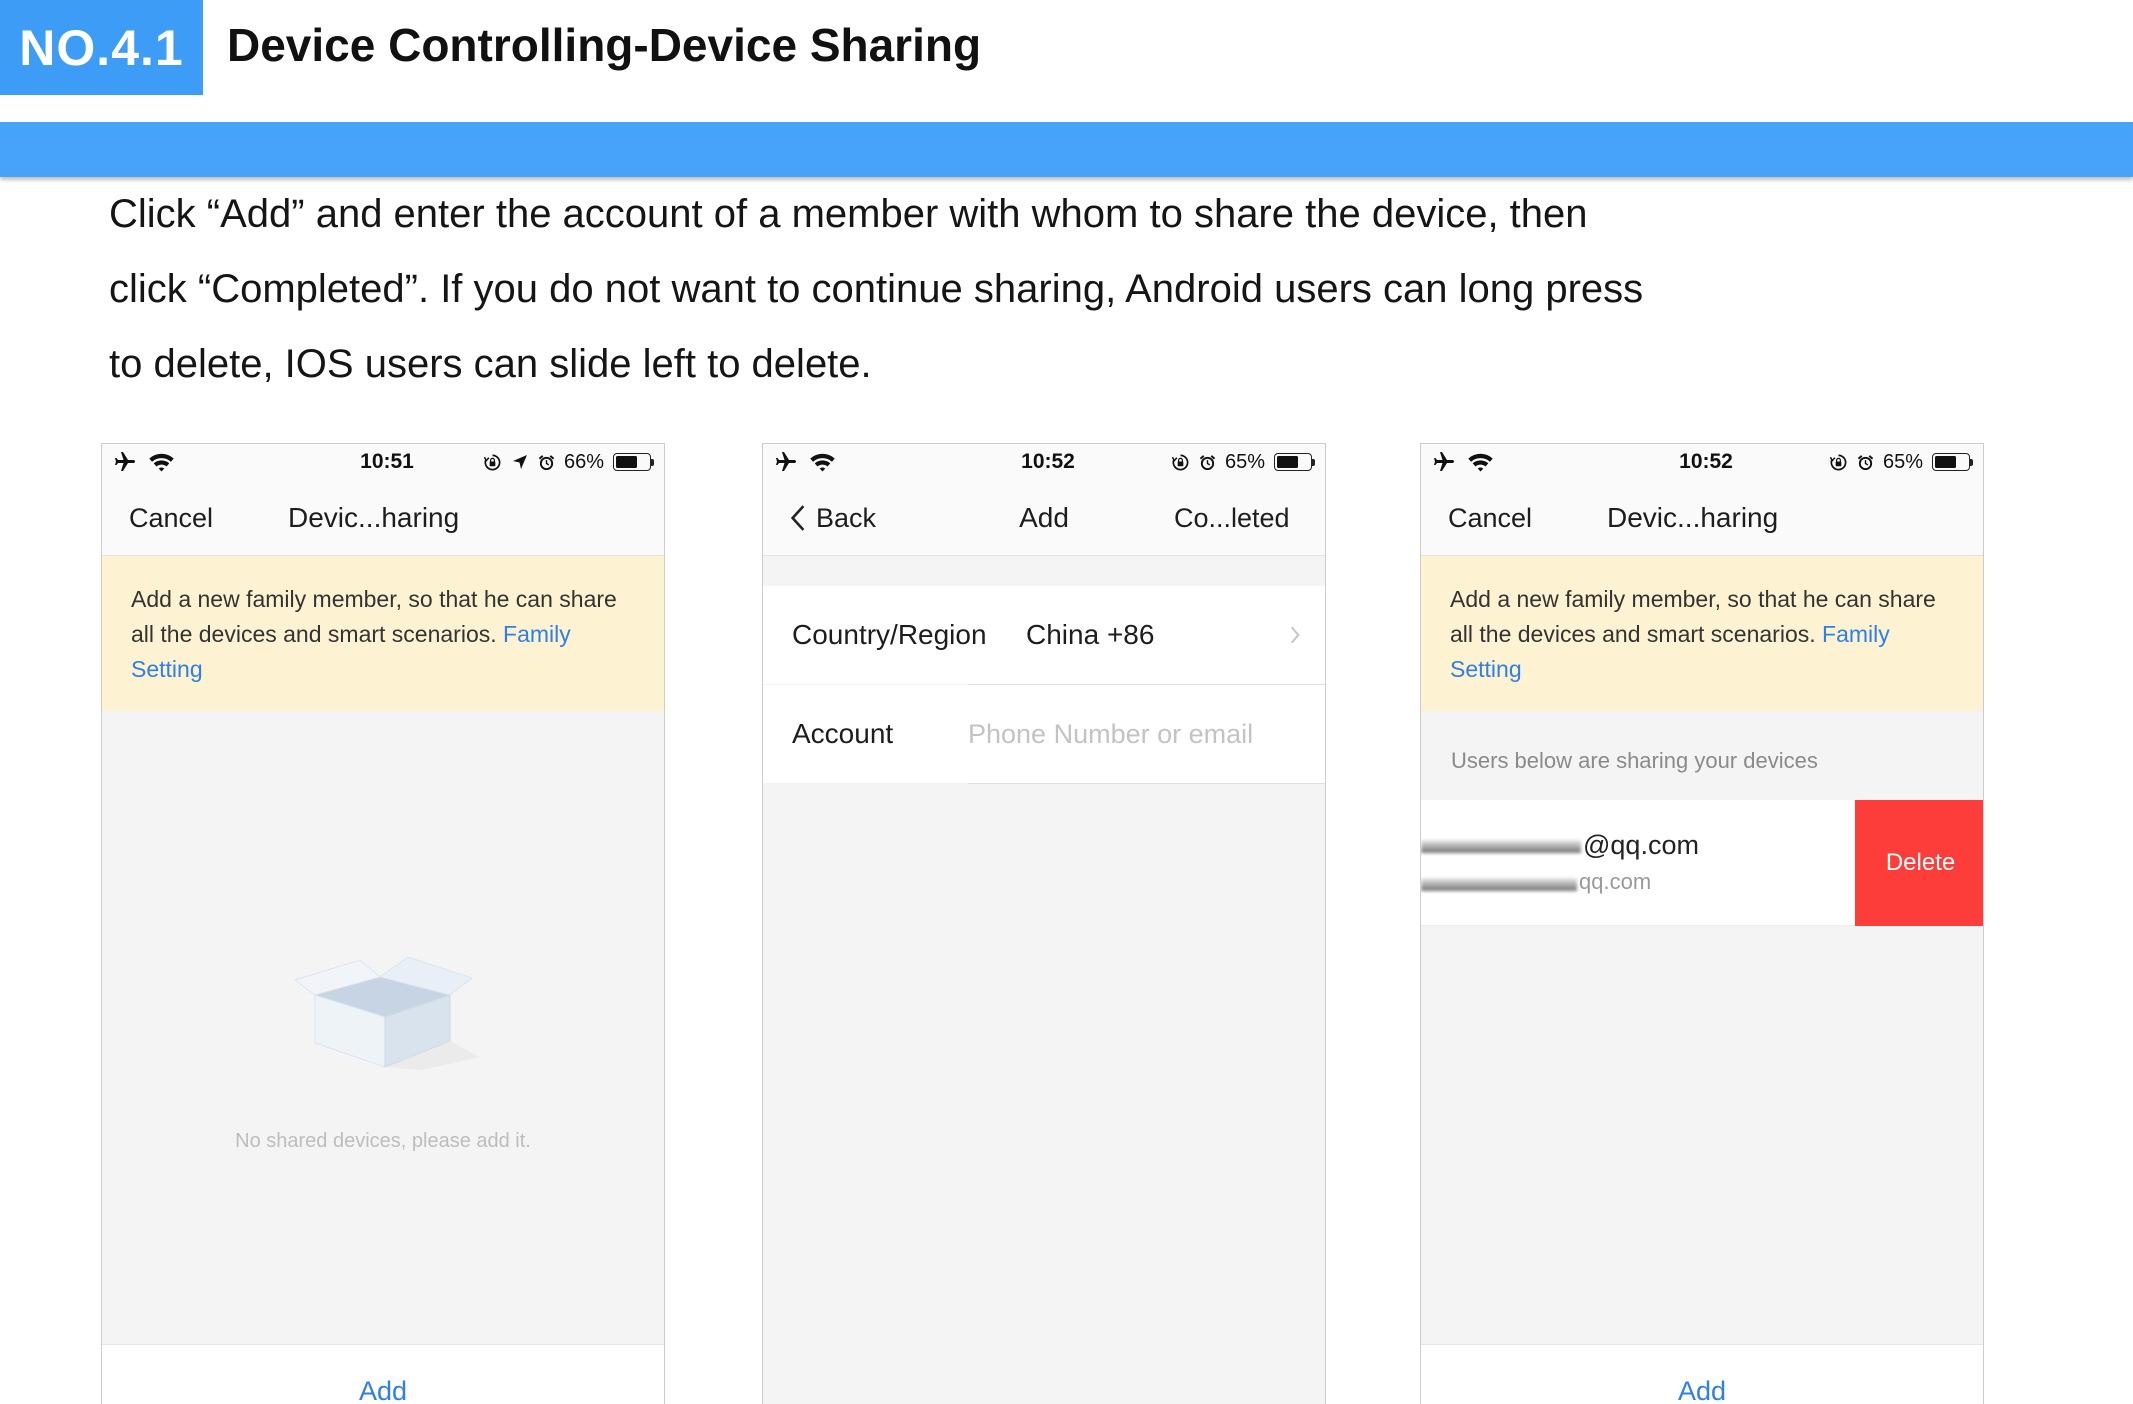  What do you see at coordinates (583, 461) in the screenshot?
I see `battery-percentage: 66%` at bounding box center [583, 461].